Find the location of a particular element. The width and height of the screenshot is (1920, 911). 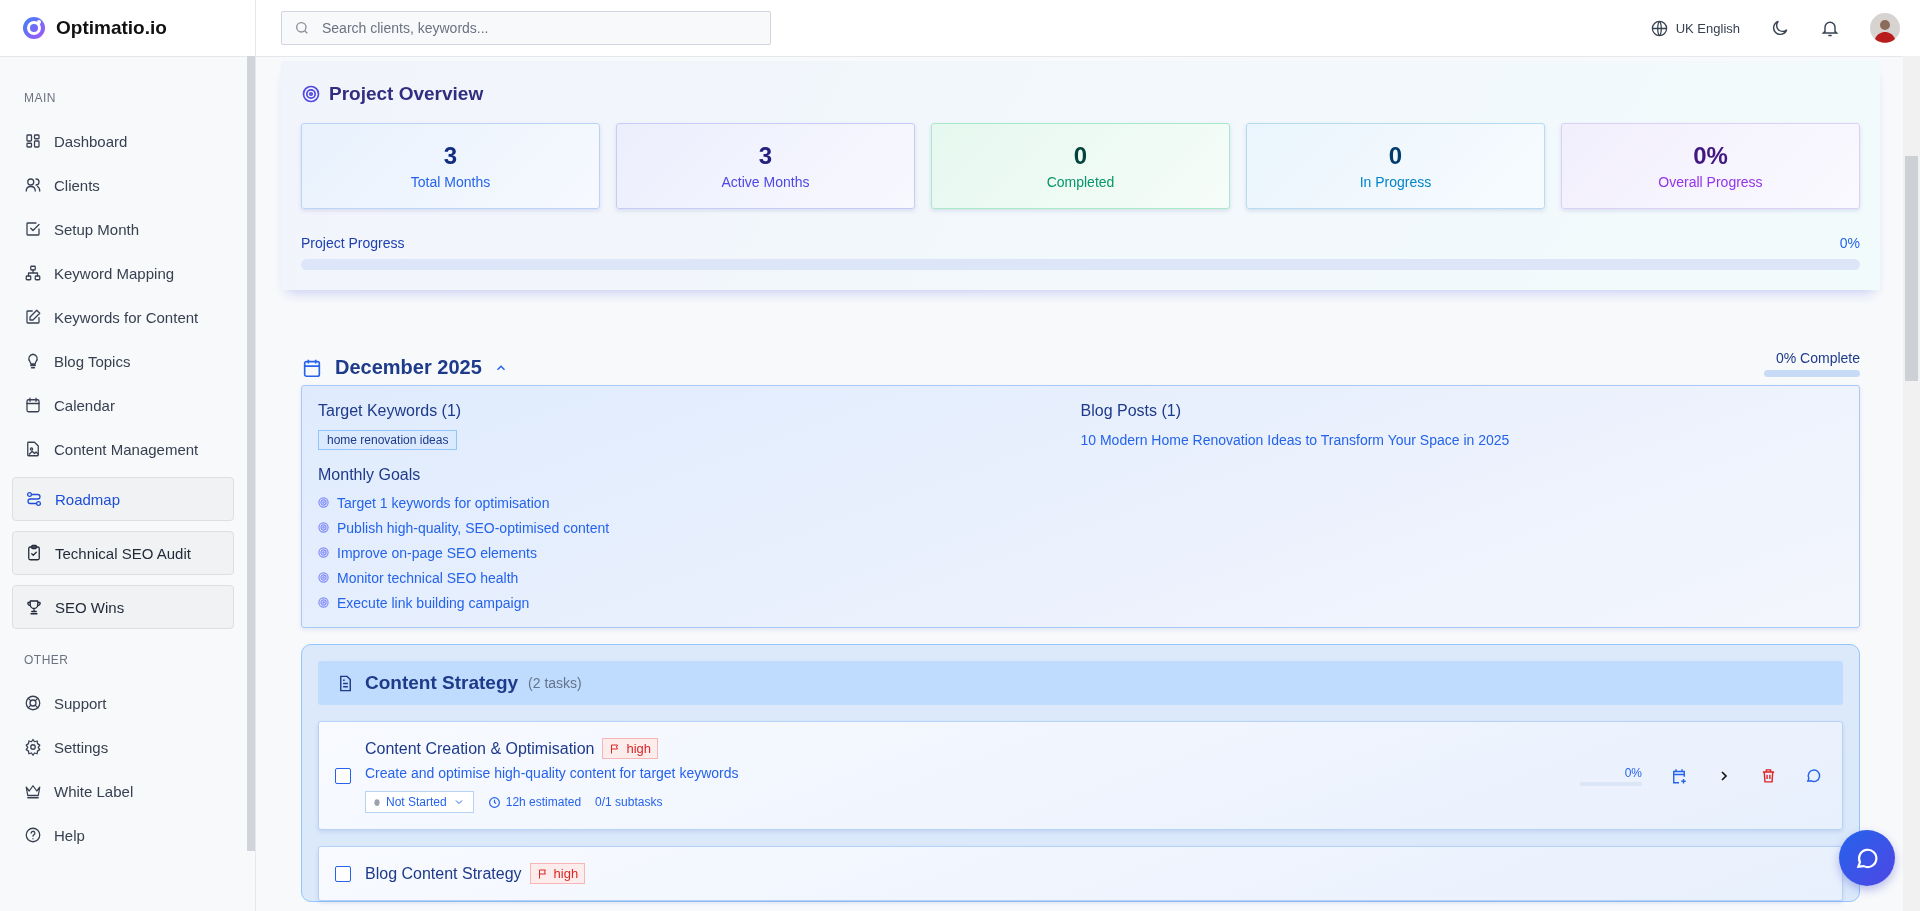

task-progress-value: 0% is located at coordinates (1633, 772).